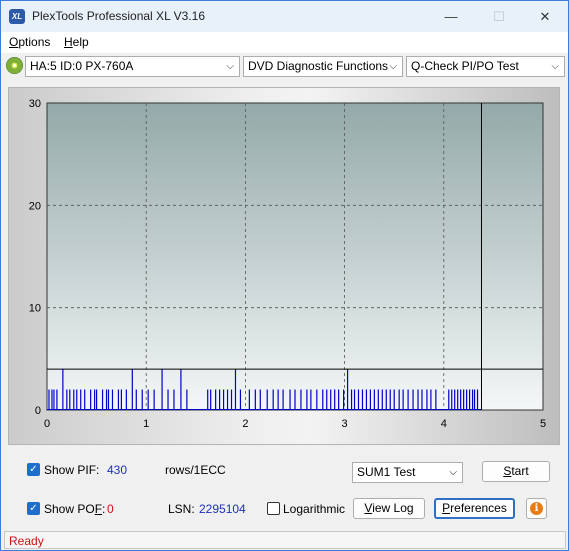 The height and width of the screenshot is (551, 569). Describe the element at coordinates (29, 42) in the screenshot. I see `menu-options: Options` at that location.